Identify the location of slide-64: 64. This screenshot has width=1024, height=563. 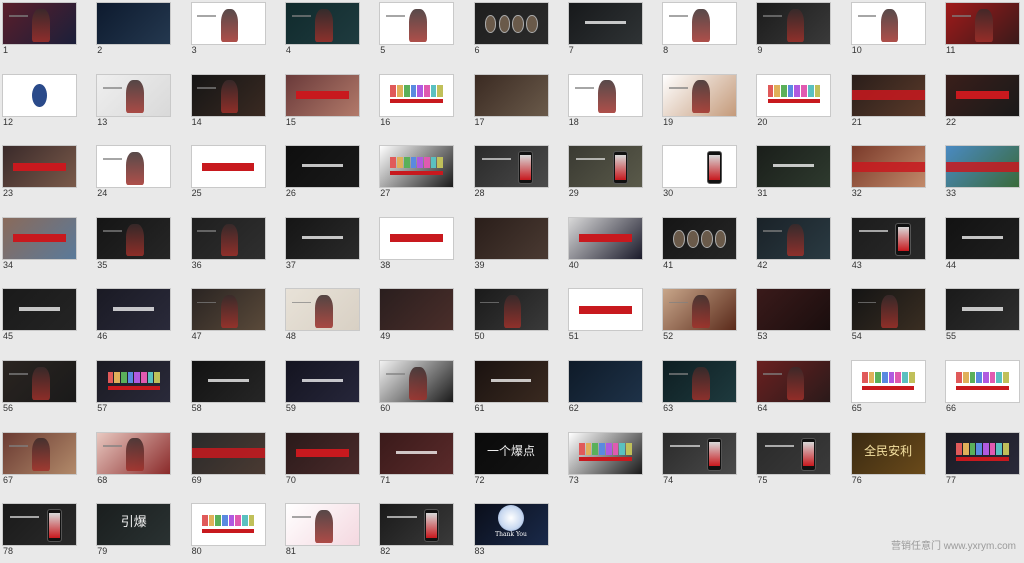
(792, 389).